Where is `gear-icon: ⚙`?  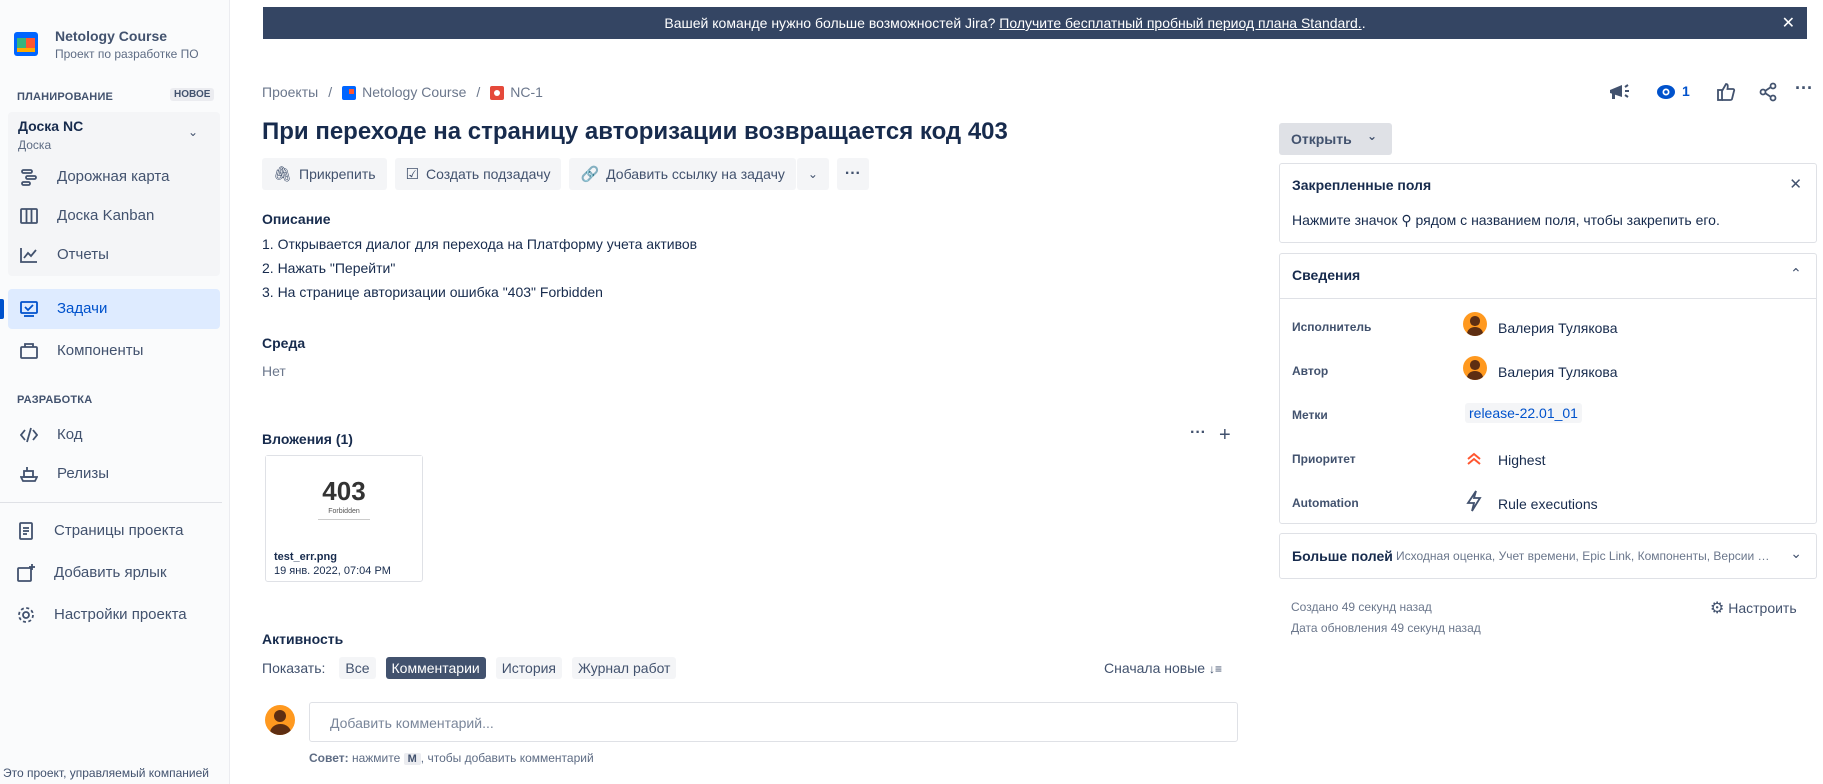 gear-icon: ⚙ is located at coordinates (1717, 608).